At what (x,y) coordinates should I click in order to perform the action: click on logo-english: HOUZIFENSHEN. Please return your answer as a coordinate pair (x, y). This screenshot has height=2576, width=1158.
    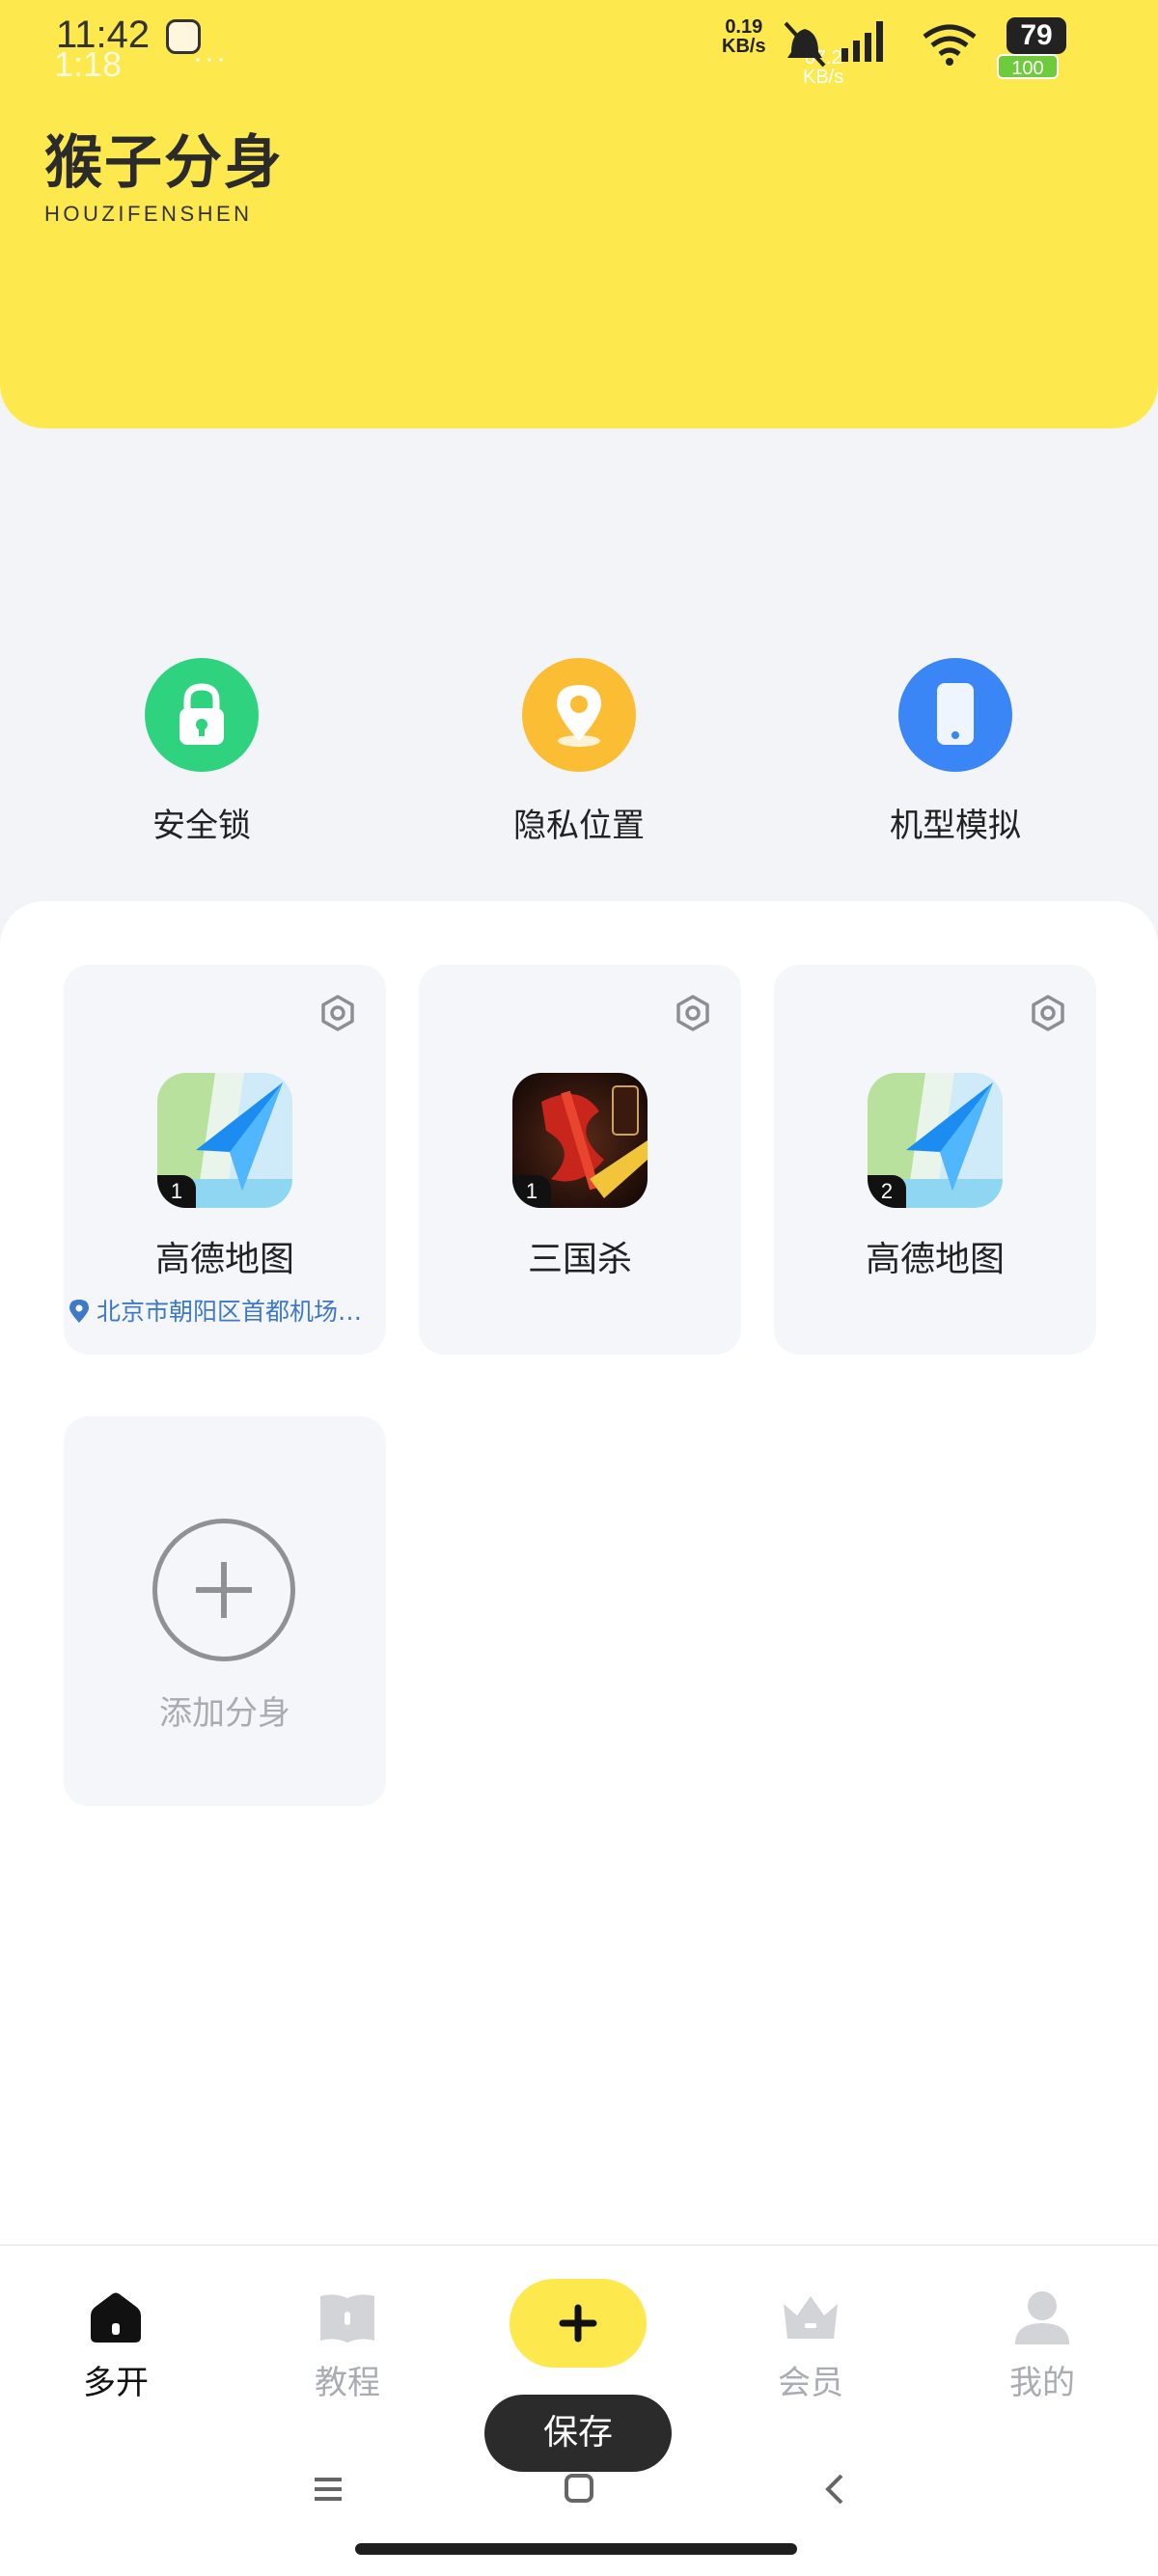
    Looking at the image, I should click on (148, 214).